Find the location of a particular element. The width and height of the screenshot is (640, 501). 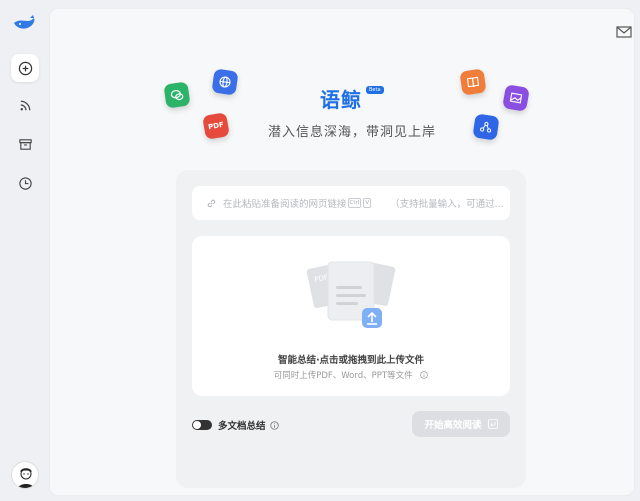

key-v: V is located at coordinates (367, 203).